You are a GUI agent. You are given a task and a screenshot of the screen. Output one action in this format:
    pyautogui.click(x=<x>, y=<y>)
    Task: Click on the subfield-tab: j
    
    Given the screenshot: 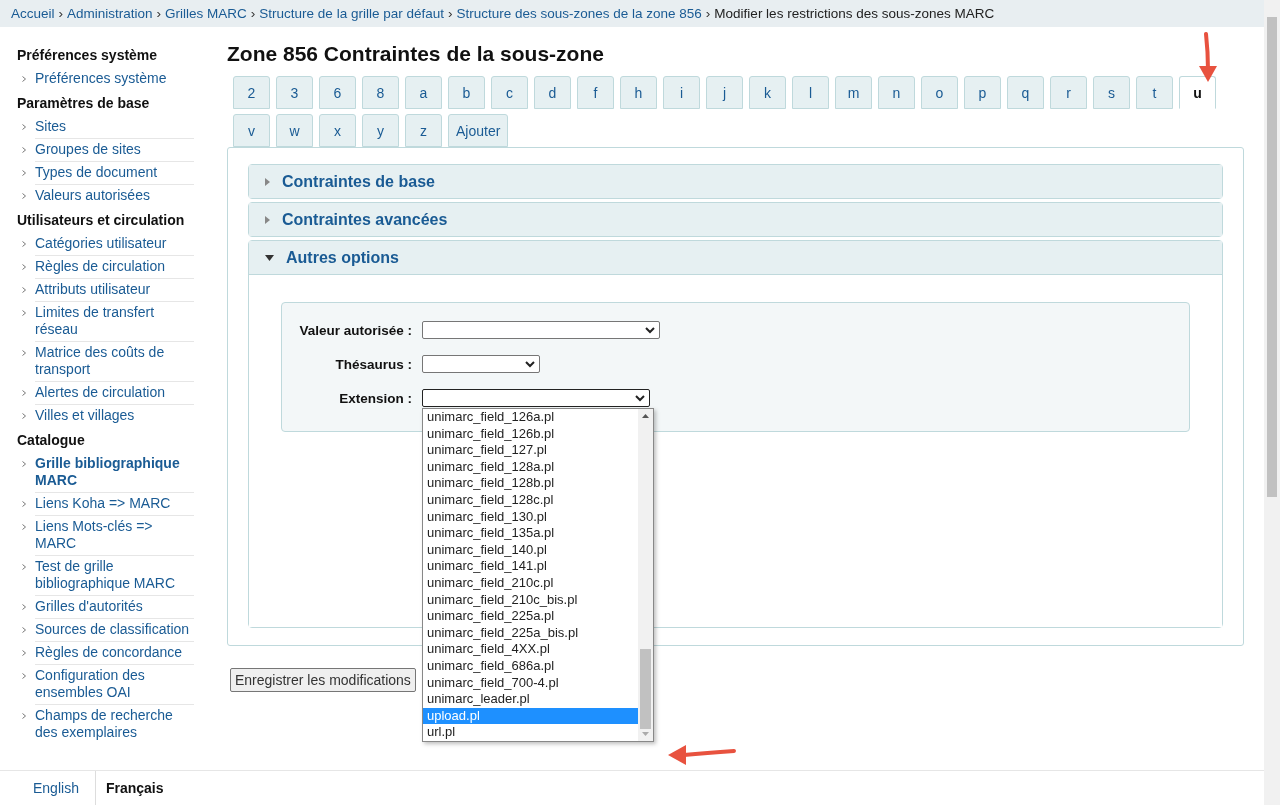 What is the action you would take?
    pyautogui.click(x=724, y=92)
    